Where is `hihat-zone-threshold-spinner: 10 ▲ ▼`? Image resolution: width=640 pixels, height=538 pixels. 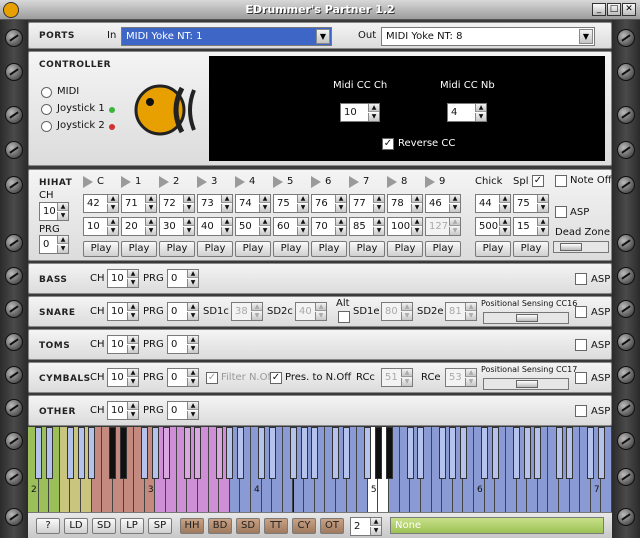 hihat-zone-threshold-spinner: 10 ▲ ▼ is located at coordinates (101, 226).